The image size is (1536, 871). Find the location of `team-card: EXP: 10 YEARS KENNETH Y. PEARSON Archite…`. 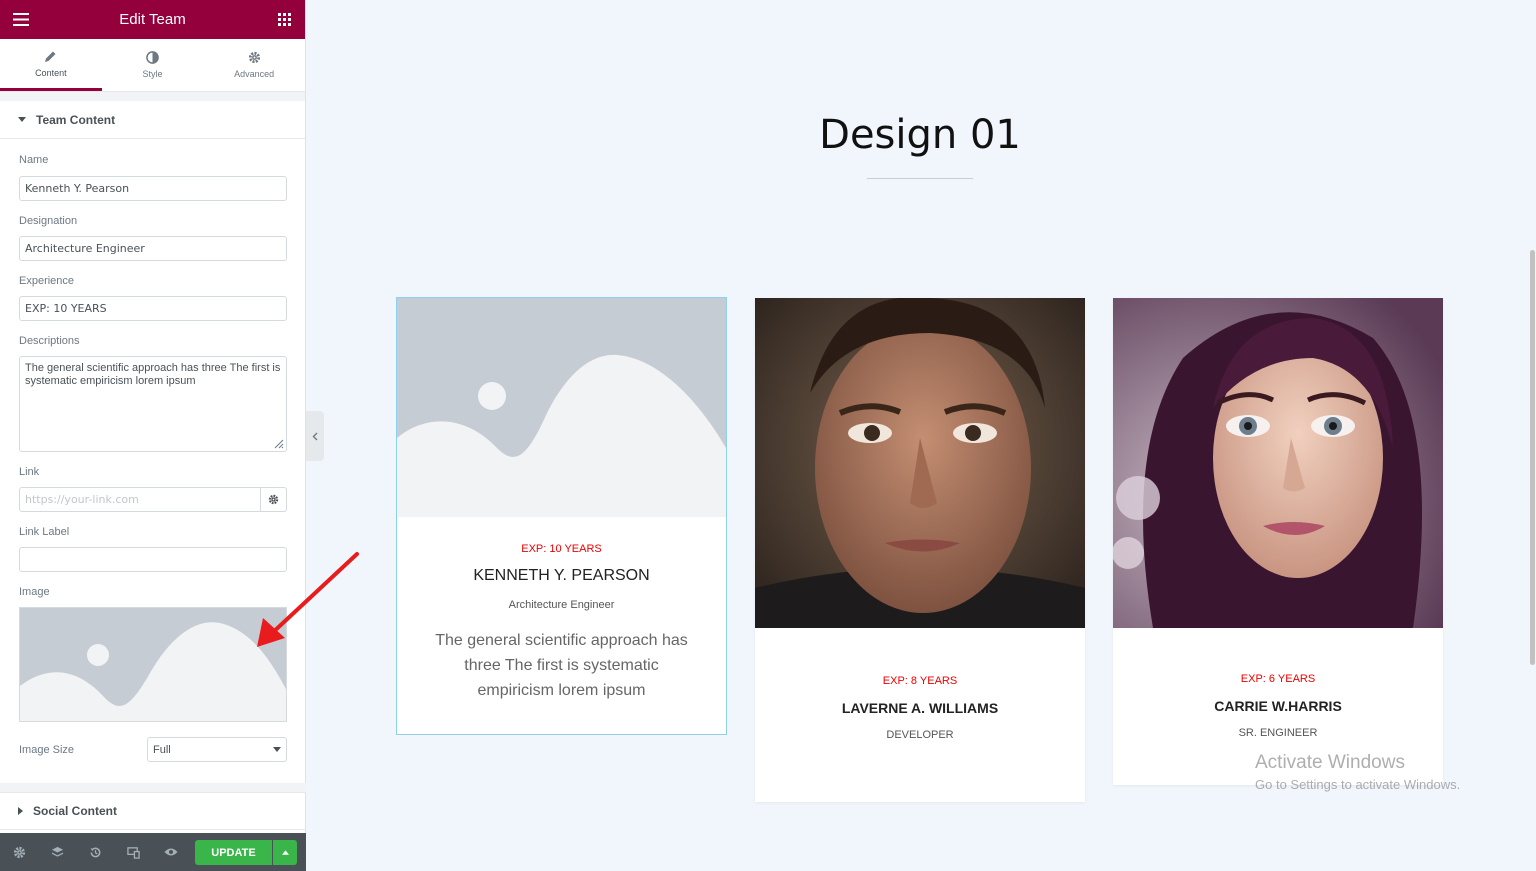

team-card: EXP: 10 YEARS KENNETH Y. PEARSON Archite… is located at coordinates (561, 516).